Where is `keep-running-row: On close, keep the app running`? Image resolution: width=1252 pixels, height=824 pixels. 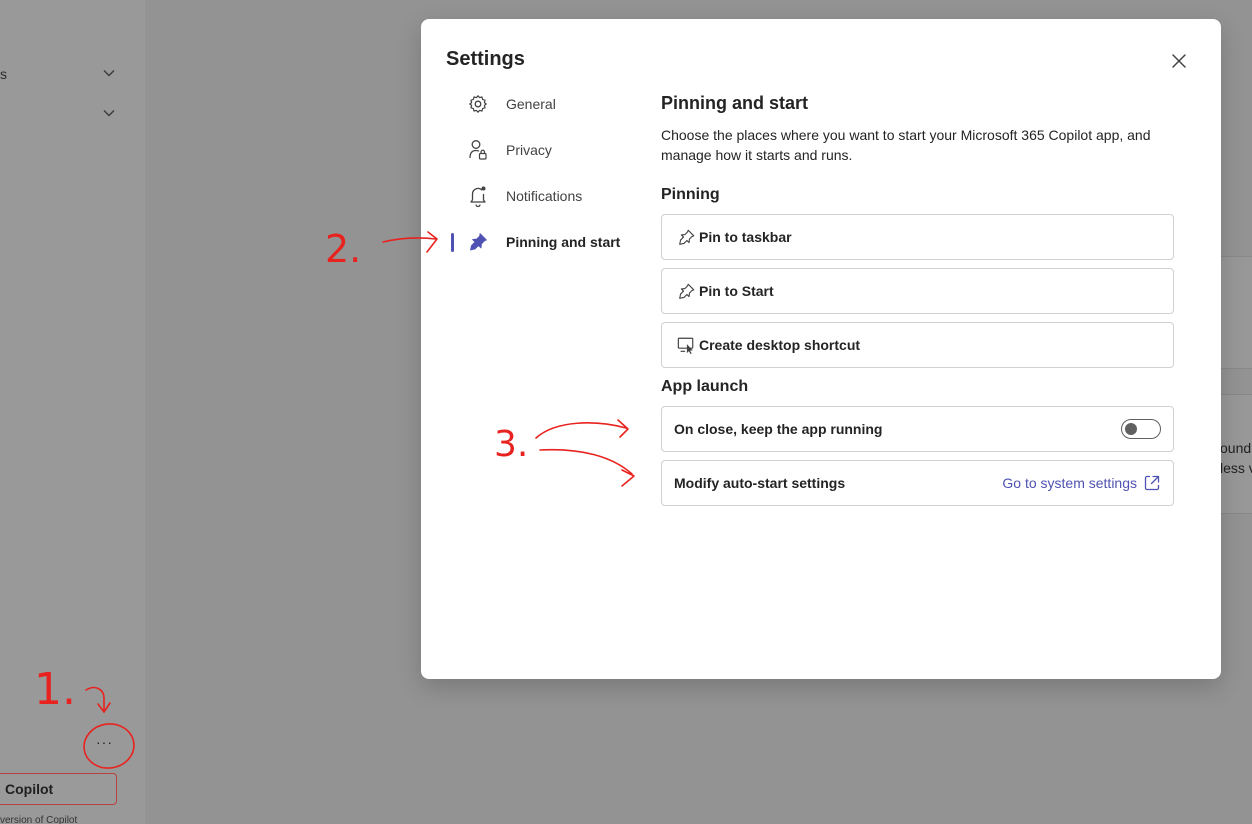 keep-running-row: On close, keep the app running is located at coordinates (917, 429).